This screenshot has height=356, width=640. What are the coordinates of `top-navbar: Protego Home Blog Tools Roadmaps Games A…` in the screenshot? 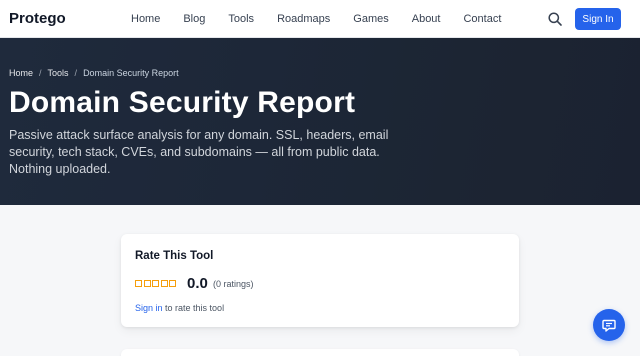 It's located at (320, 19).